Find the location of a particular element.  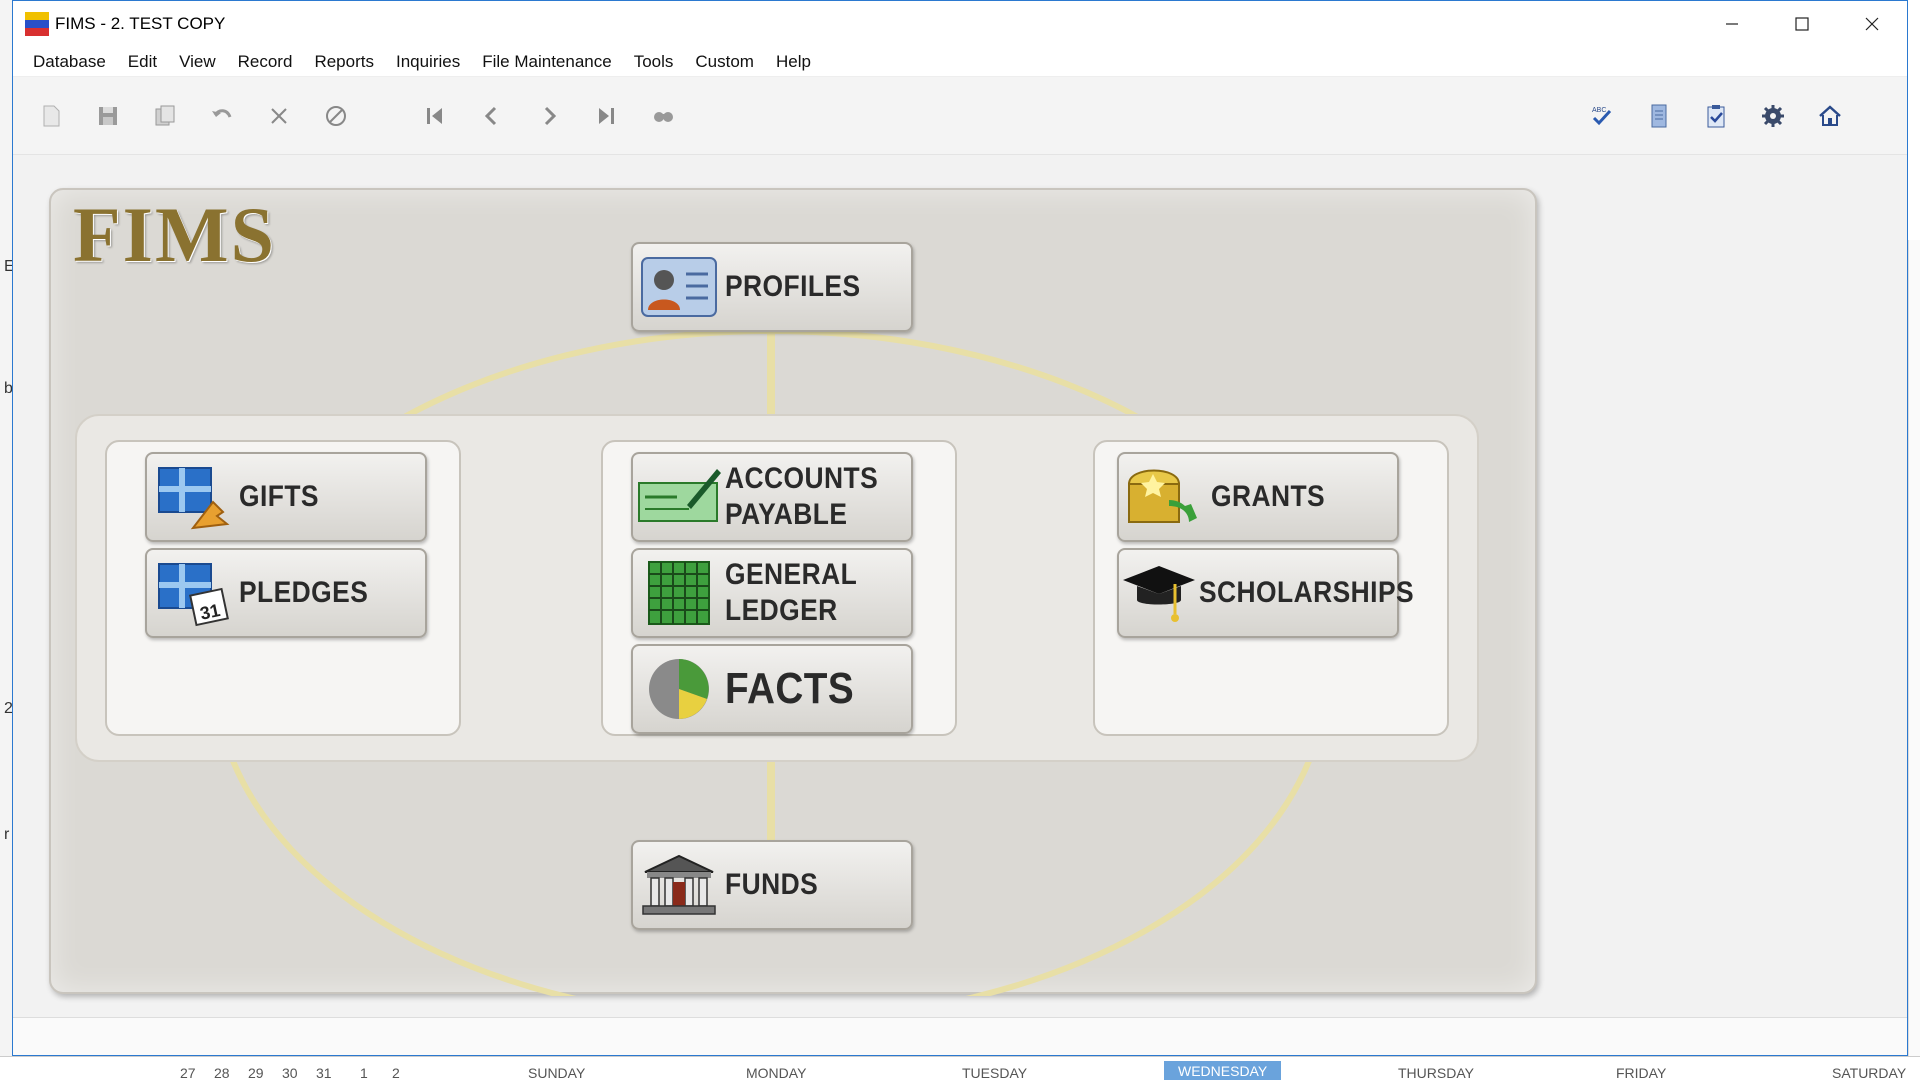

accounts-payable-button: ACCOUNTS PAYABLE is located at coordinates (772, 497).